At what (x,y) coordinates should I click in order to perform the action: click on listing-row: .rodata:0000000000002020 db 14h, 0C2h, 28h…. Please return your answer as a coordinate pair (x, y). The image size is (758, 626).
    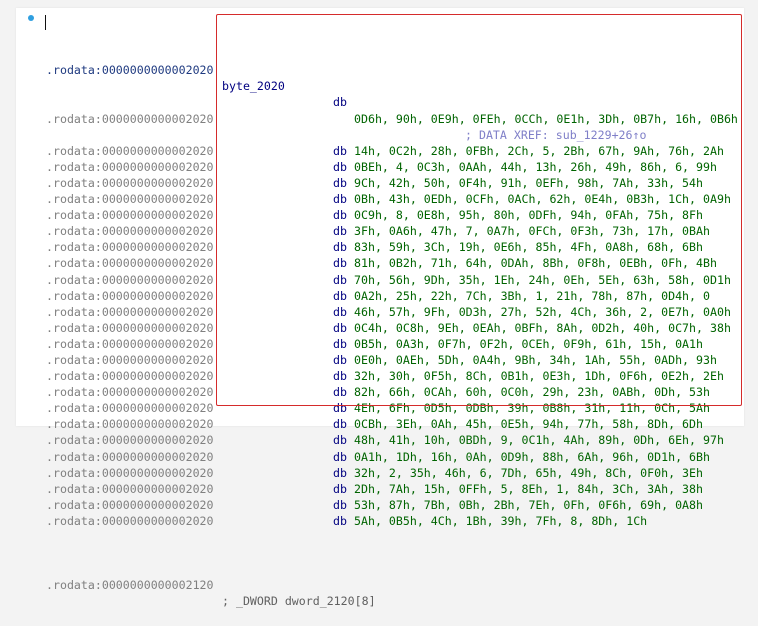
    Looking at the image, I should click on (396, 151).